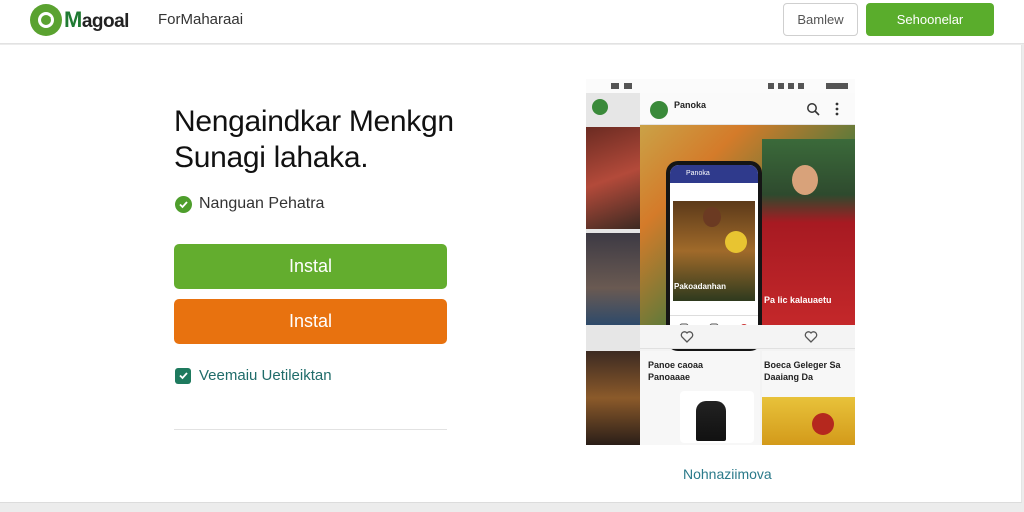 The width and height of the screenshot is (1024, 512). Describe the element at coordinates (613, 178) in the screenshot. I see `preview-photo-left-top` at that location.